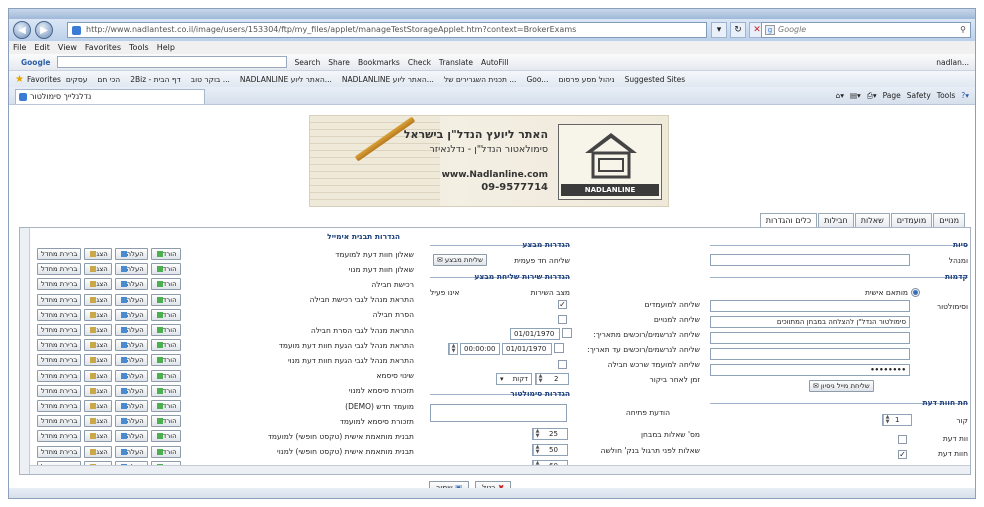 This screenshot has width=984, height=507. Describe the element at coordinates (738, 30) in the screenshot. I see `refresh-icon: ↻` at that location.